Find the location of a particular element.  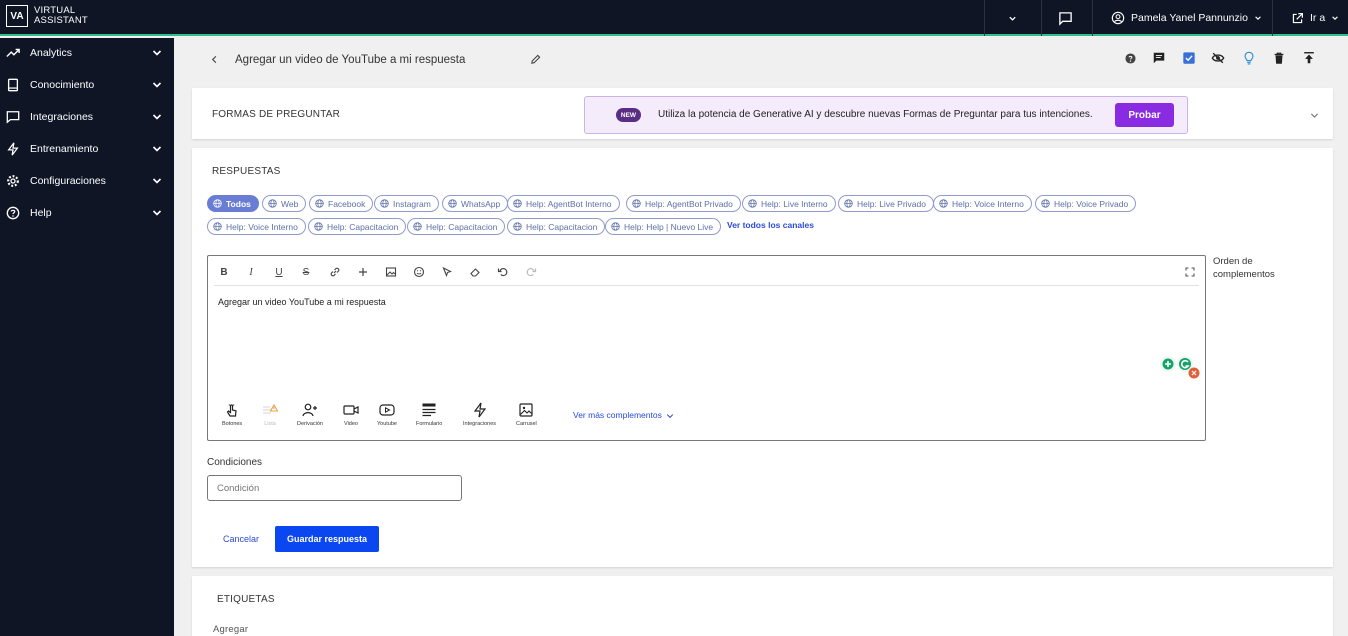

messages-button is located at coordinates (1065, 18).